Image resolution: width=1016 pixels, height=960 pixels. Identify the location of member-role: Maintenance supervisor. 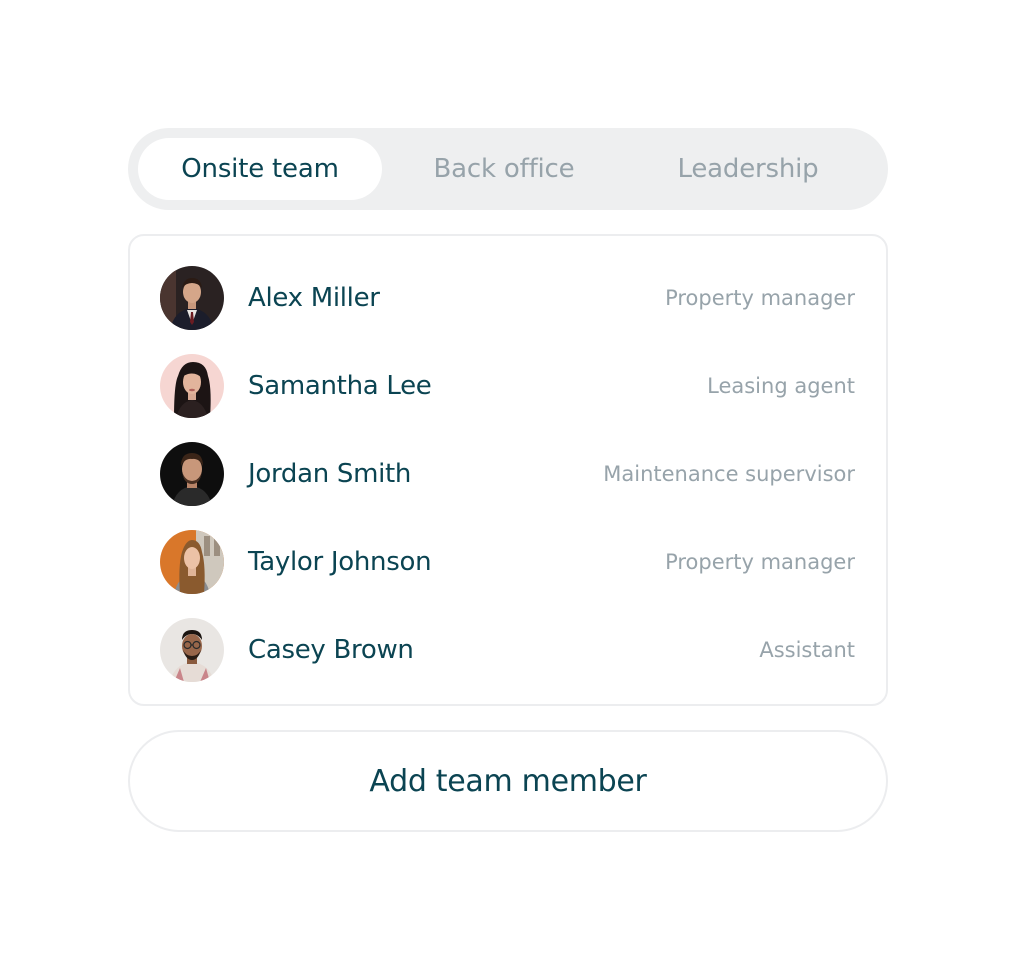
(729, 474).